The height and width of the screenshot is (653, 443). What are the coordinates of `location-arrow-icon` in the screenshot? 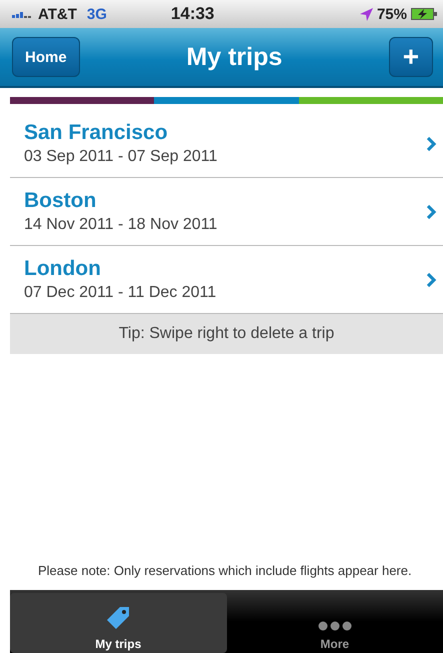 It's located at (366, 14).